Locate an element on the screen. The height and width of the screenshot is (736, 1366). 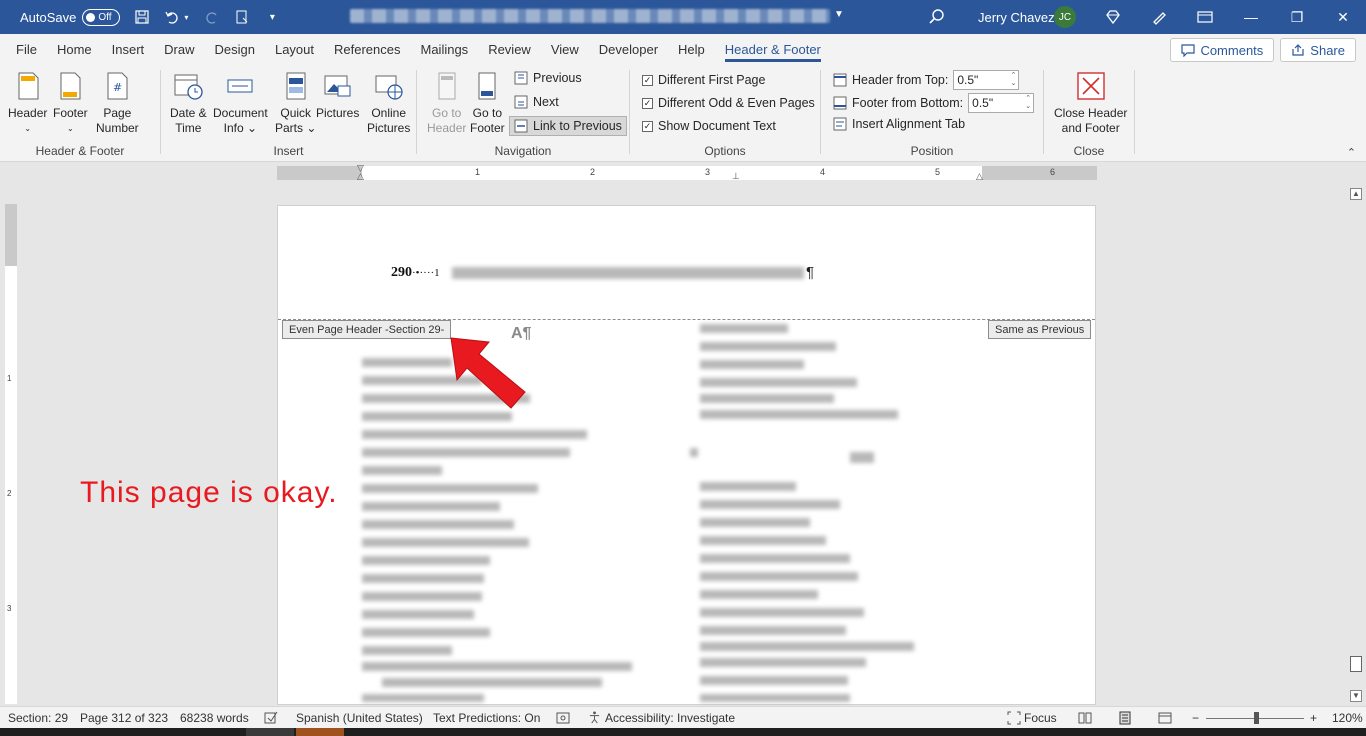
autosave-state: Off is located at coordinates (105, 17).